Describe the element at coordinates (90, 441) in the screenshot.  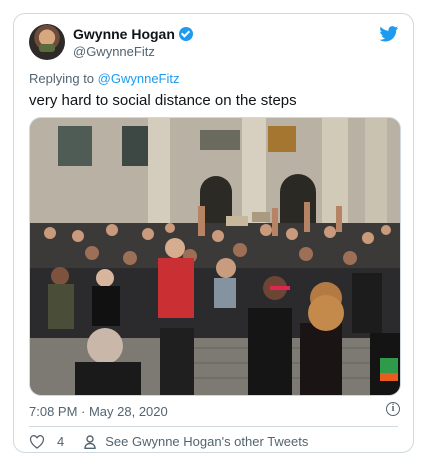
I see `person-icon` at that location.